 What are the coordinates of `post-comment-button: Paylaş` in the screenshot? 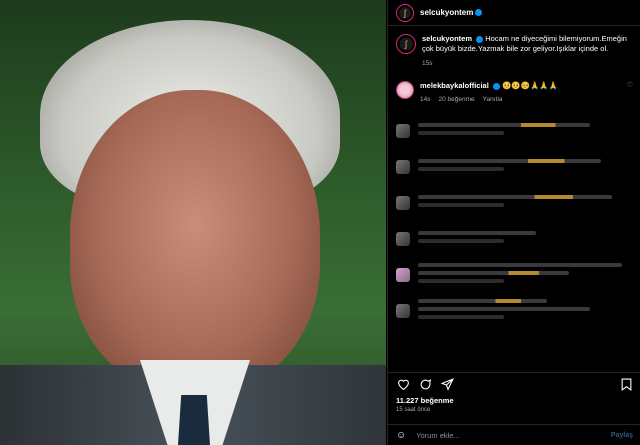 It's located at (622, 435).